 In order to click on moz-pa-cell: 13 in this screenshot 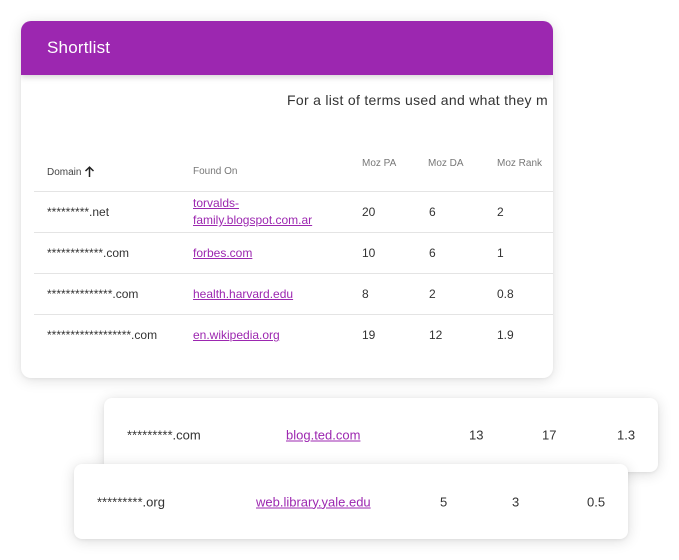, I will do `click(476, 435)`.